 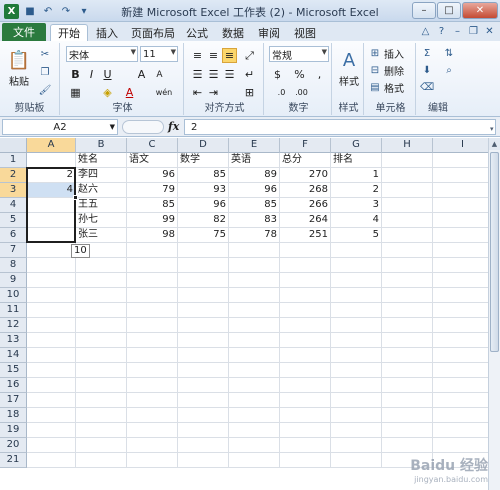 I want to click on cell-b19, so click(x=101, y=430).